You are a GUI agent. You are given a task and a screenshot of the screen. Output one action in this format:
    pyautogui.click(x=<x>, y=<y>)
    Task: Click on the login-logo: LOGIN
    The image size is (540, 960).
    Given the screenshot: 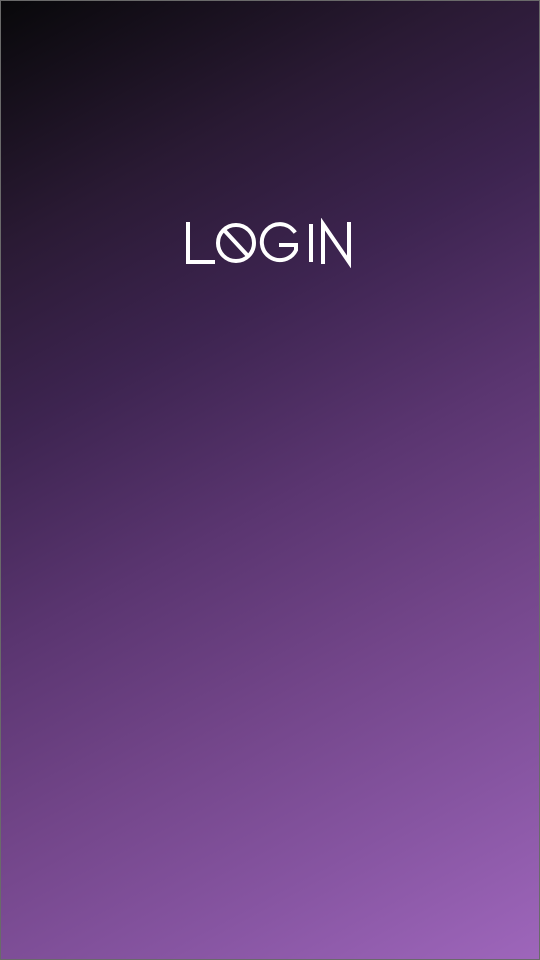 What is the action you would take?
    pyautogui.click(x=270, y=243)
    